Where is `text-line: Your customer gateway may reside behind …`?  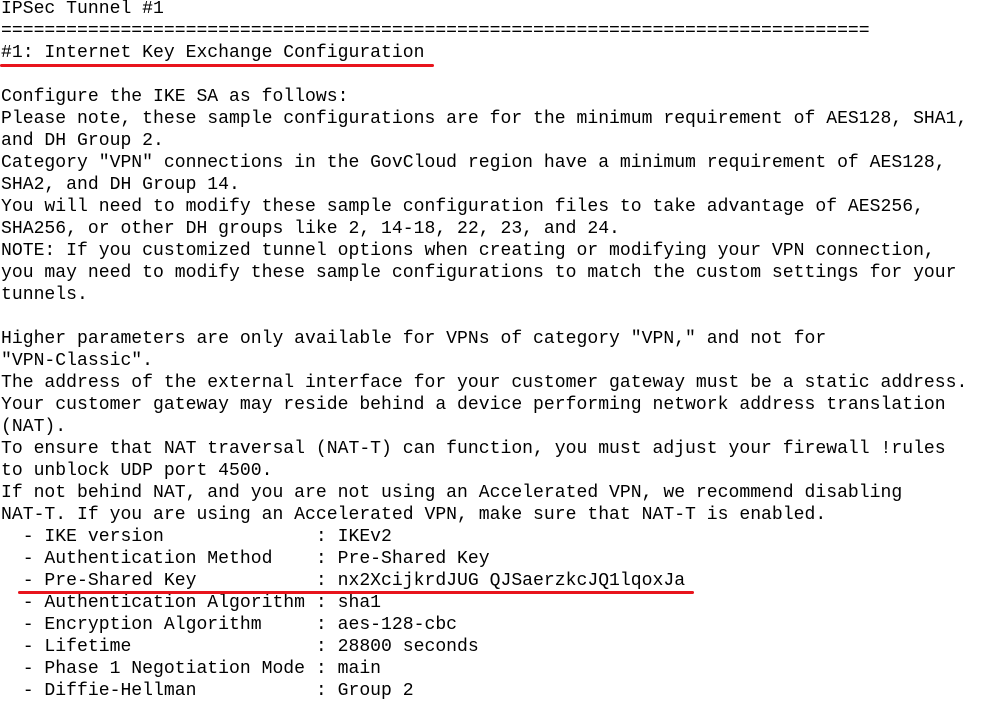
text-line: Your customer gateway may reside behind … is located at coordinates (473, 405).